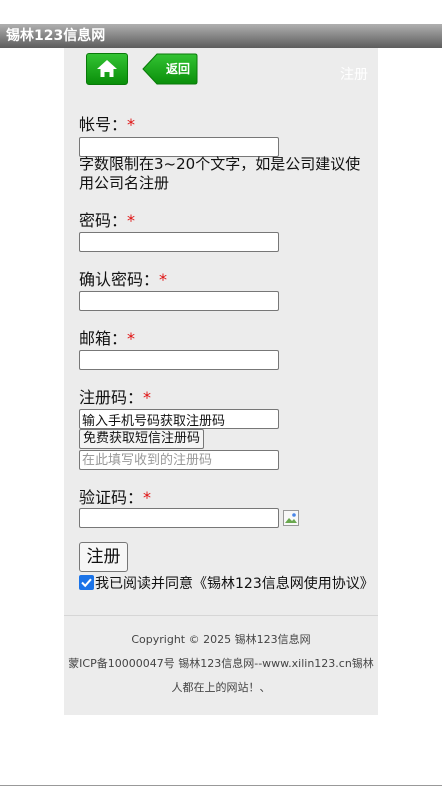 The image size is (442, 786). I want to click on account-label: 帐号：*, so click(107, 124).